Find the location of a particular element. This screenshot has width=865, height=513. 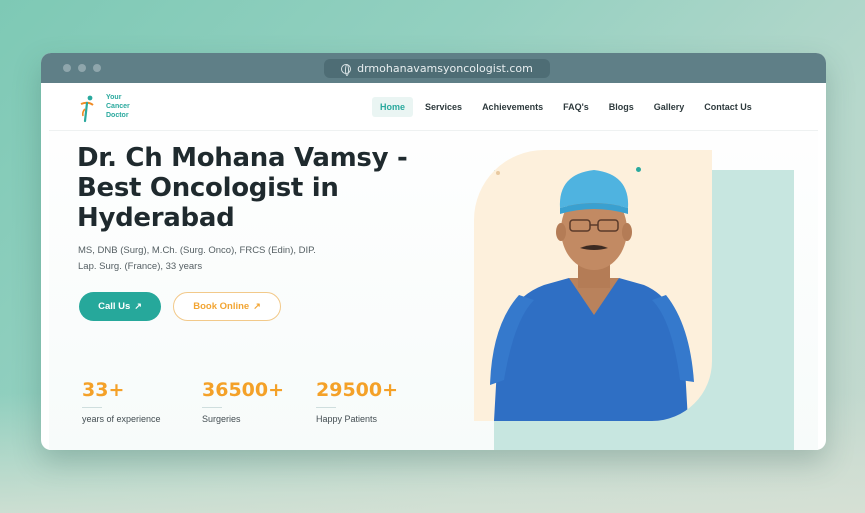

address-bar: drmohanavamsyoncologist.com is located at coordinates (437, 68).